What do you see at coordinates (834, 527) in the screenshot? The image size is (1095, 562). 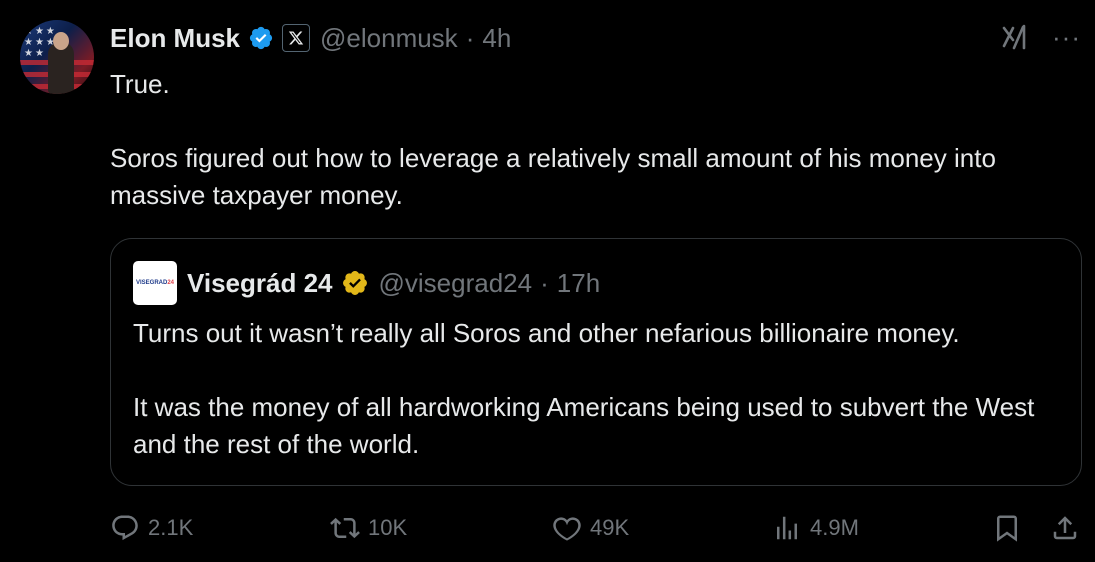 I see `views-count: 4.9M` at bounding box center [834, 527].